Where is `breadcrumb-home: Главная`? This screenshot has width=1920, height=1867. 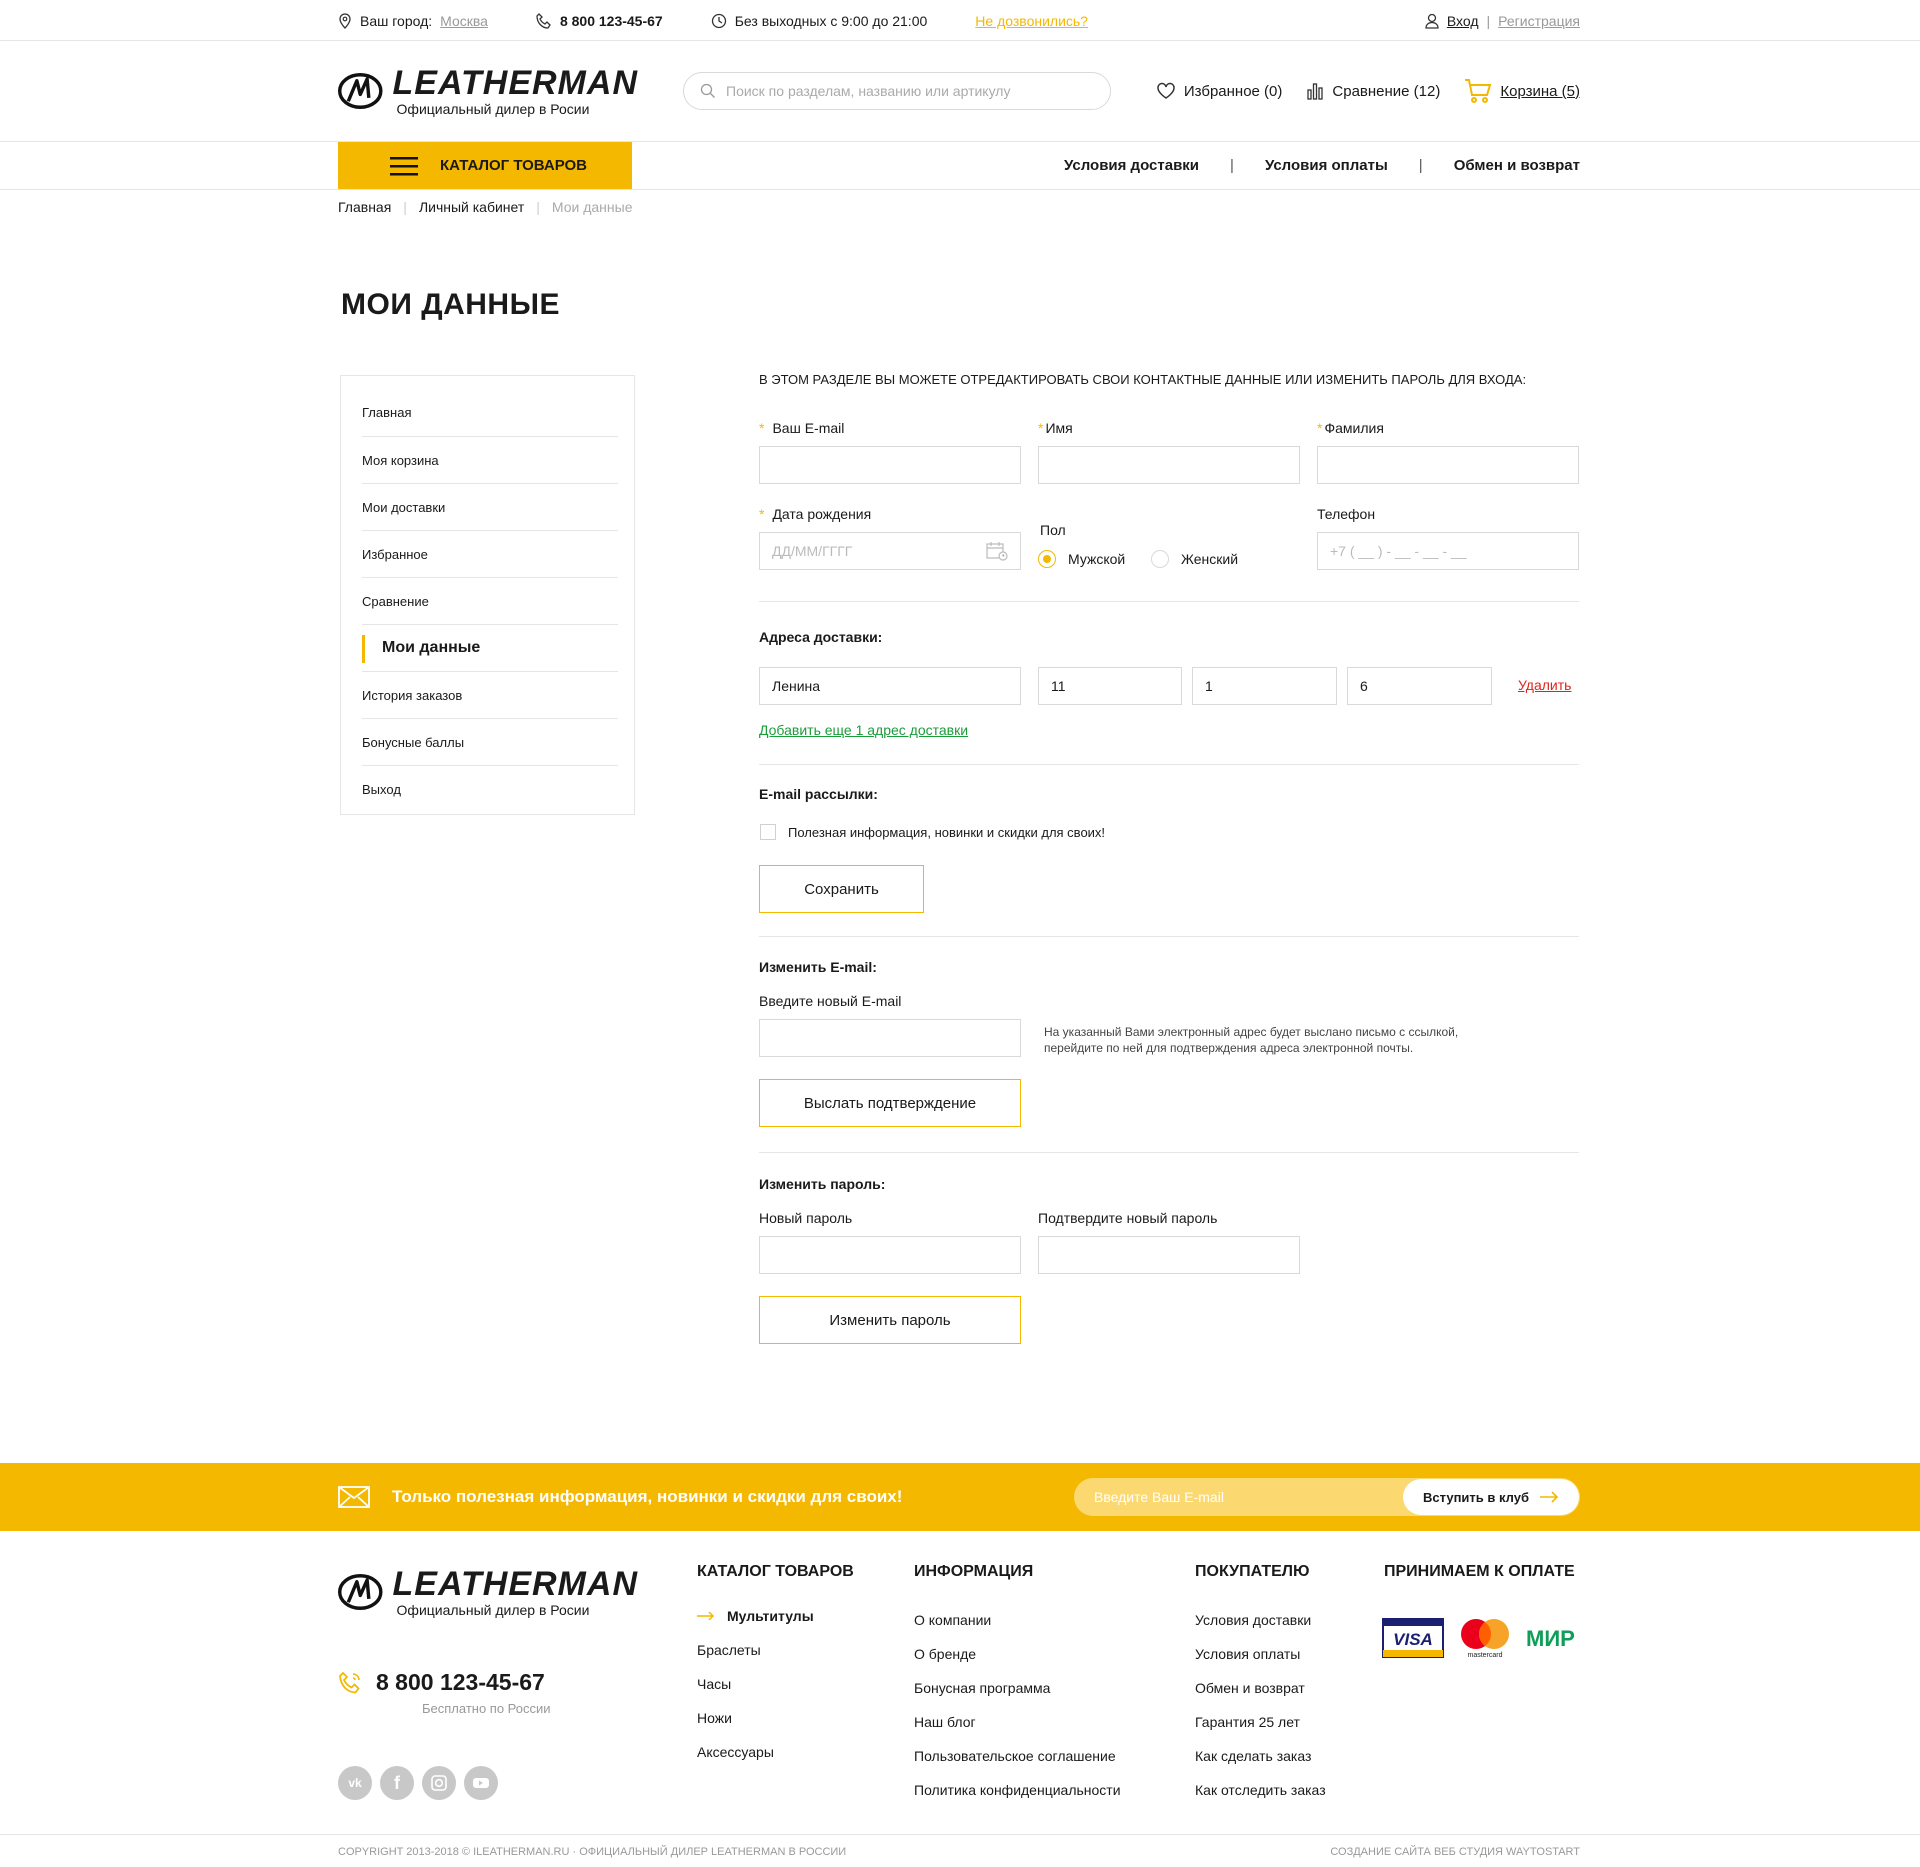
breadcrumb-home: Главная is located at coordinates (364, 207).